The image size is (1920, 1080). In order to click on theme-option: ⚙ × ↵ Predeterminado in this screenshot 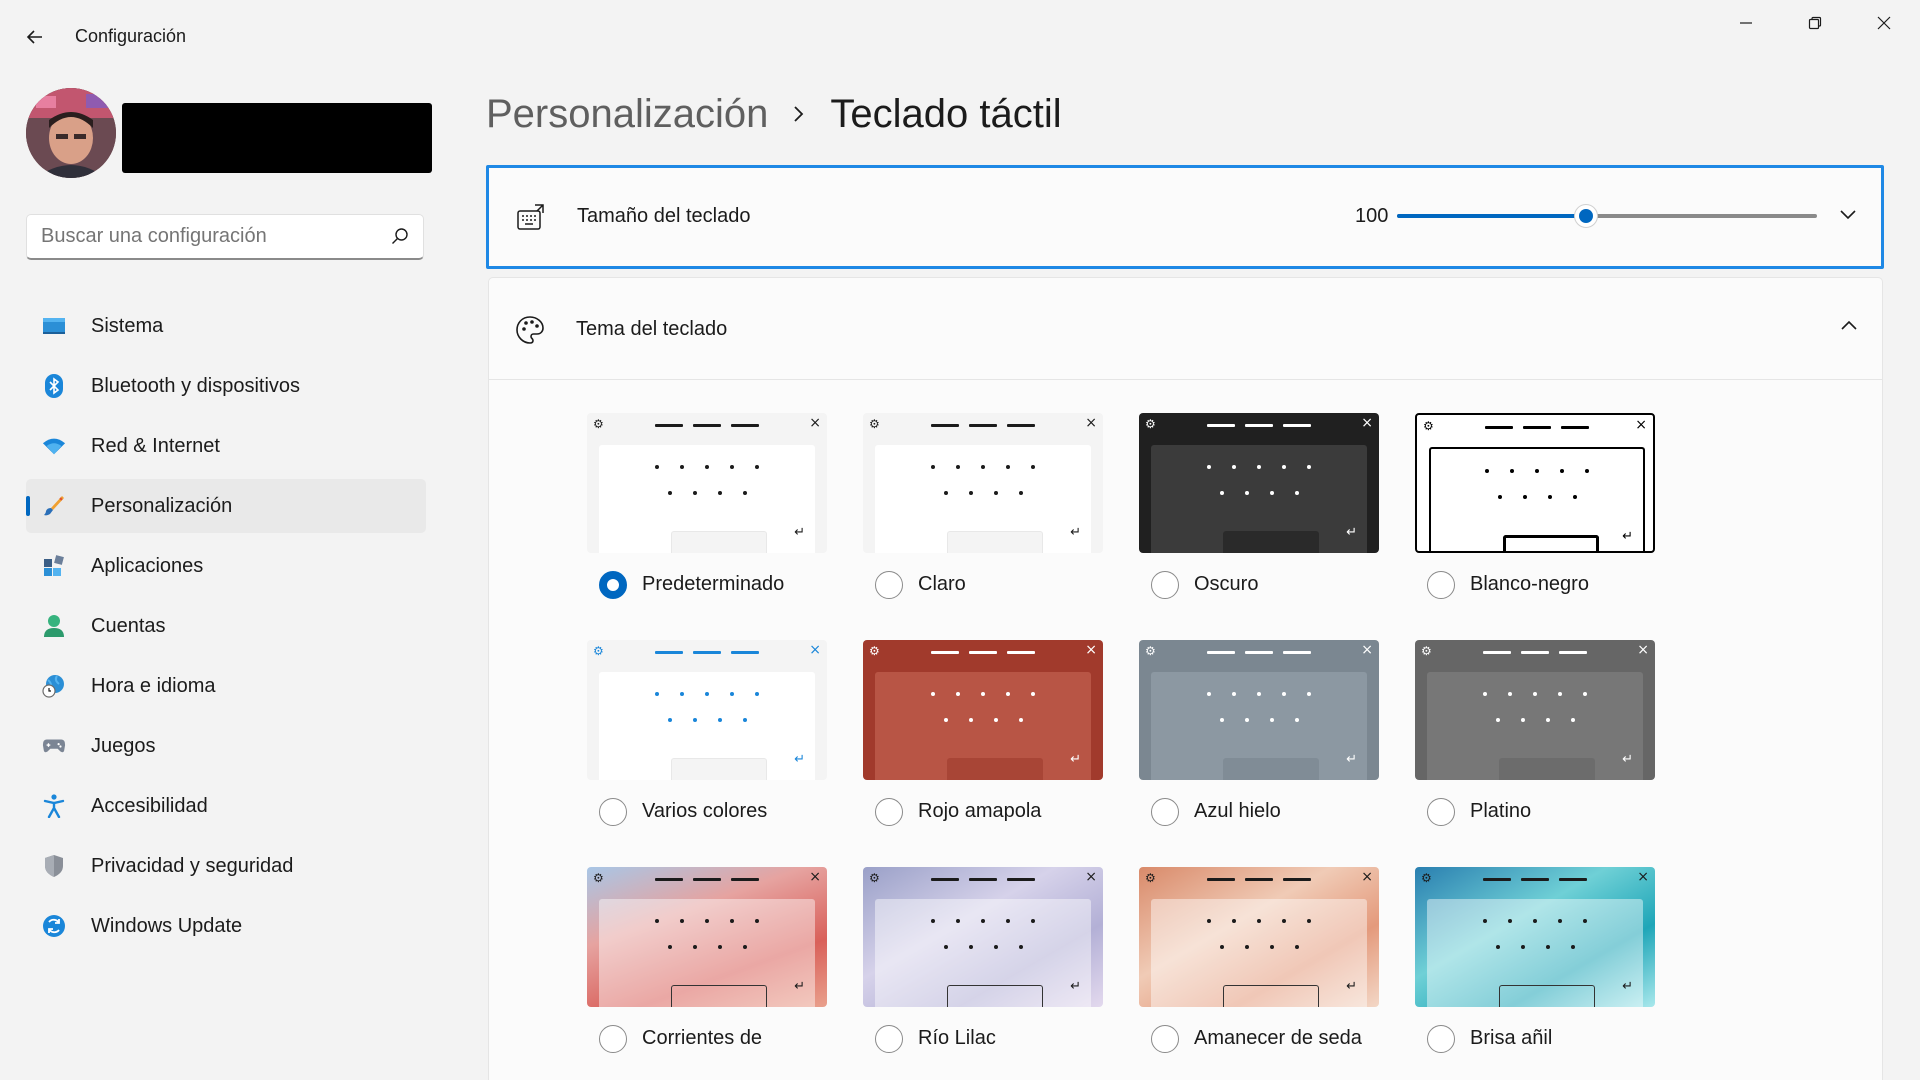, I will do `click(707, 508)`.